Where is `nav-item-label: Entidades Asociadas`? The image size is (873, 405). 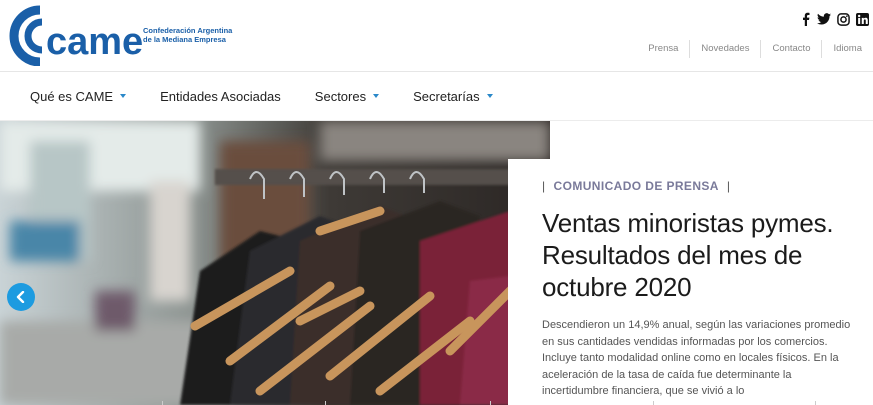 nav-item-label: Entidades Asociadas is located at coordinates (220, 96).